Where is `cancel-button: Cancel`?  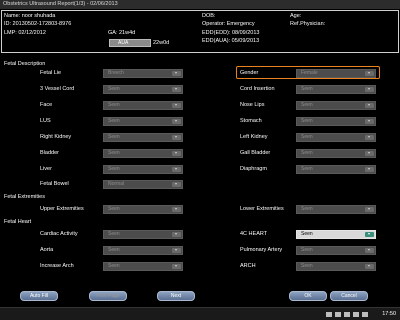 cancel-button: Cancel is located at coordinates (349, 296).